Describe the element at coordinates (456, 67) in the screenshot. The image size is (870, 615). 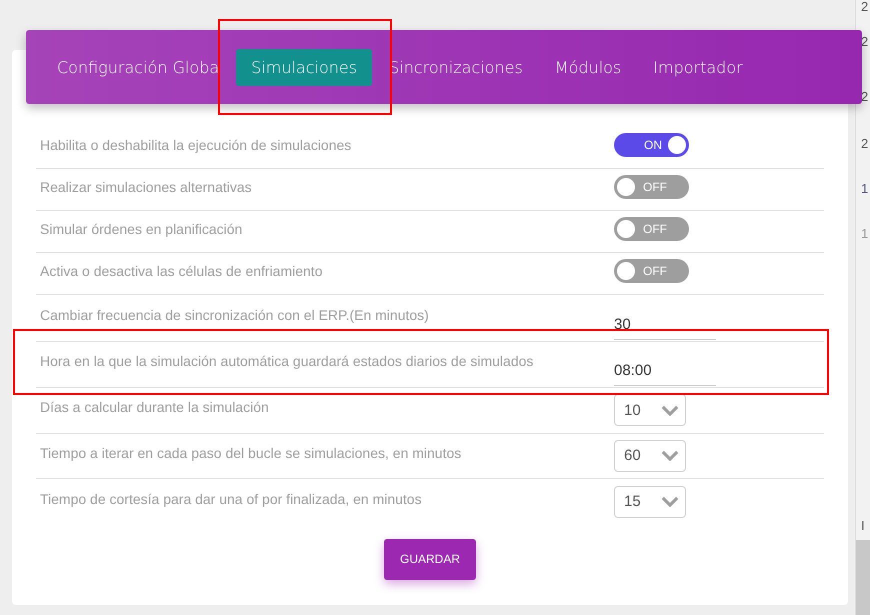
I see `tab: Sincronizaciones` at that location.